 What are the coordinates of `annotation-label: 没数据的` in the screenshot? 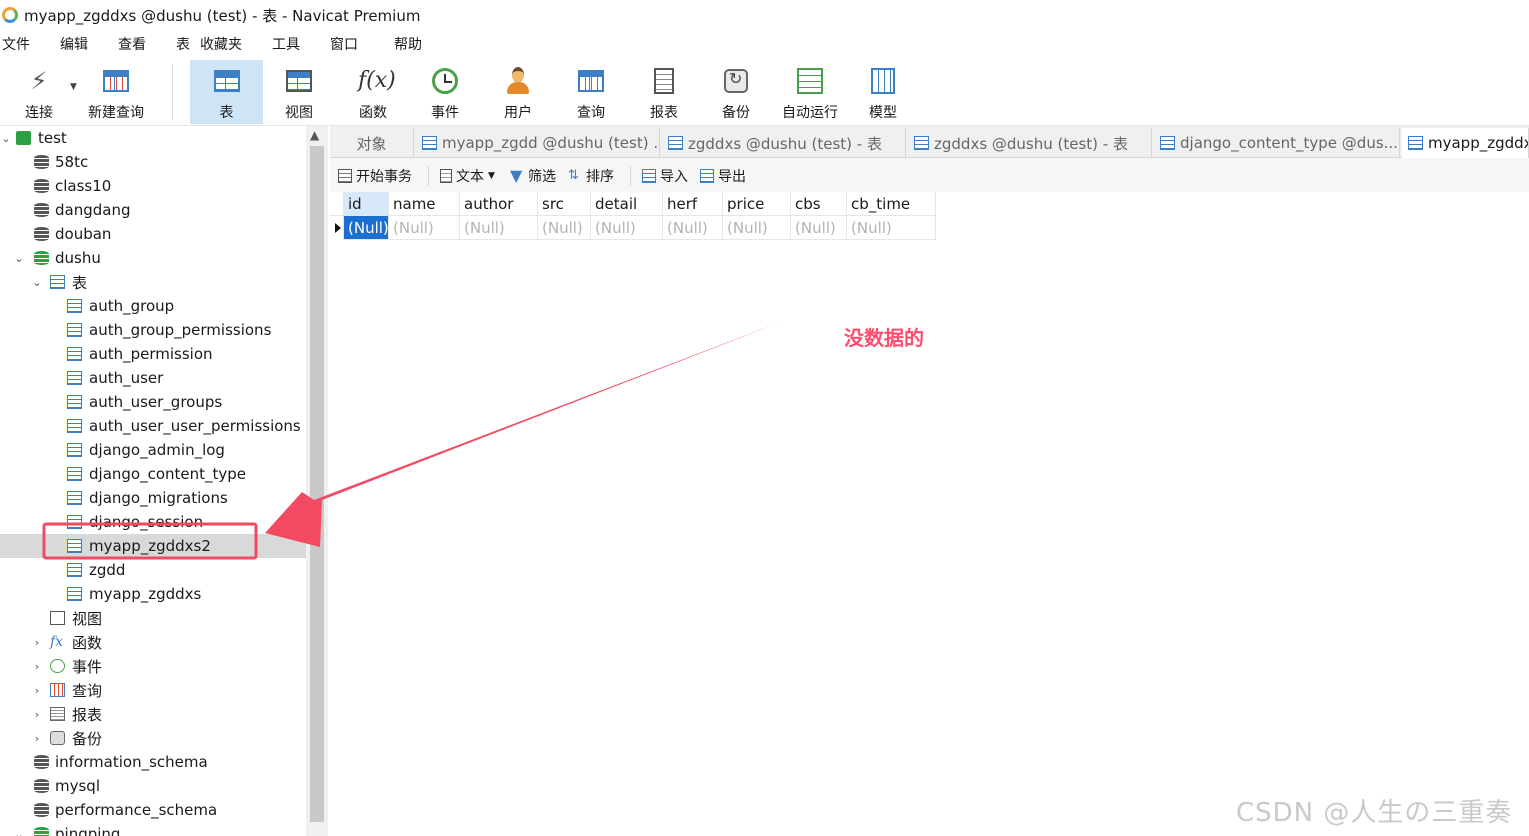 It's located at (884, 338).